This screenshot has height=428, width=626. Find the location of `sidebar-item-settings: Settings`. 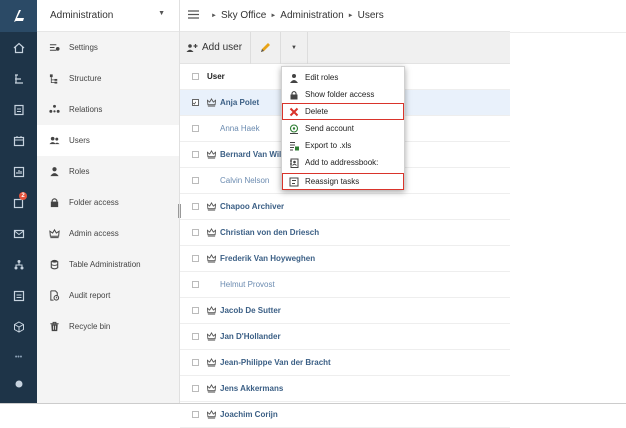

sidebar-item-settings: Settings is located at coordinates (108, 47).